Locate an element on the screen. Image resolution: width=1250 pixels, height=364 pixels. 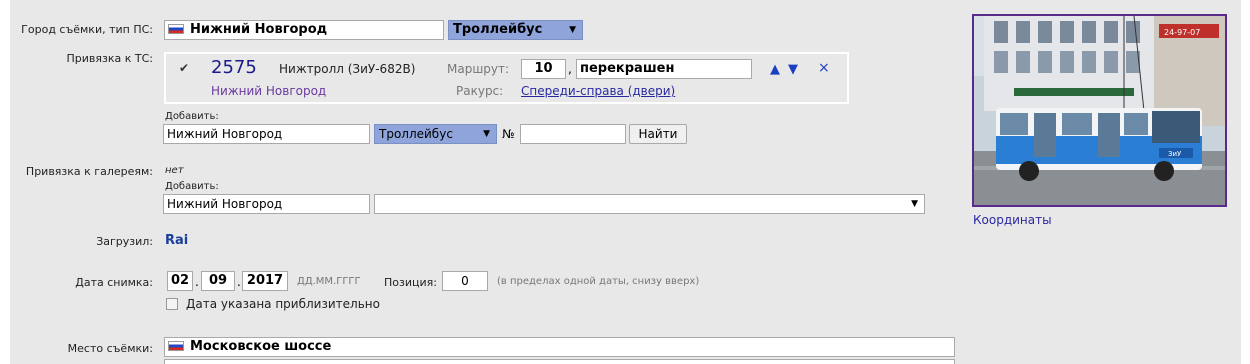
find-button: Найти is located at coordinates (658, 134).